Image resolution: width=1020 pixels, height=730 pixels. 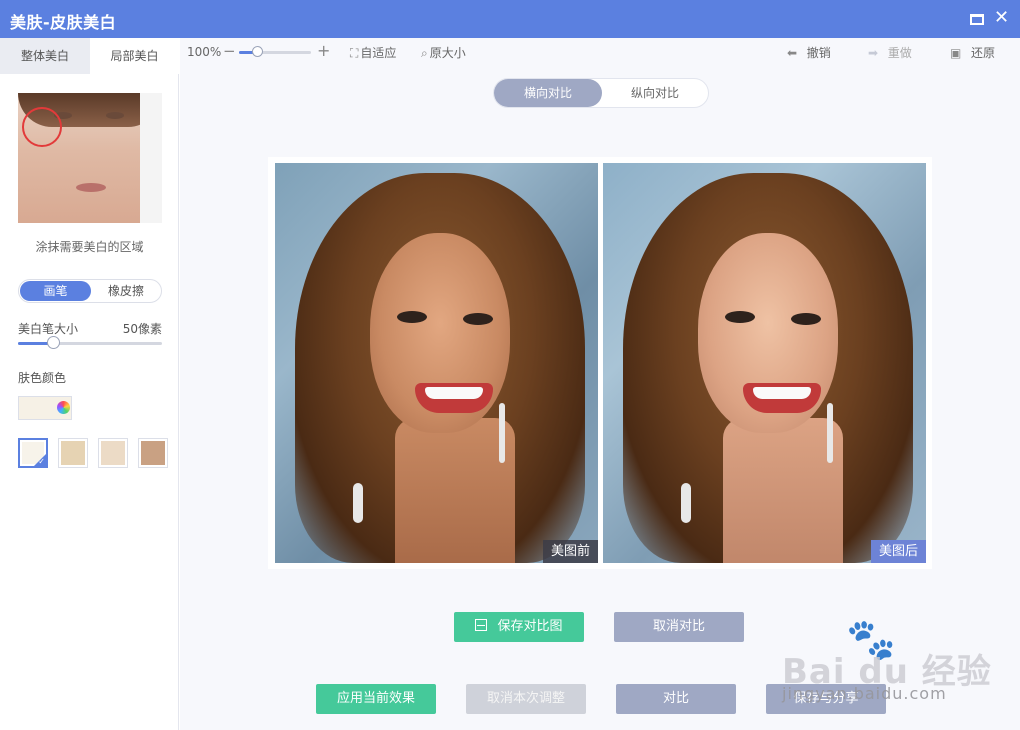 What do you see at coordinates (90, 158) in the screenshot?
I see `example-preview-image` at bounding box center [90, 158].